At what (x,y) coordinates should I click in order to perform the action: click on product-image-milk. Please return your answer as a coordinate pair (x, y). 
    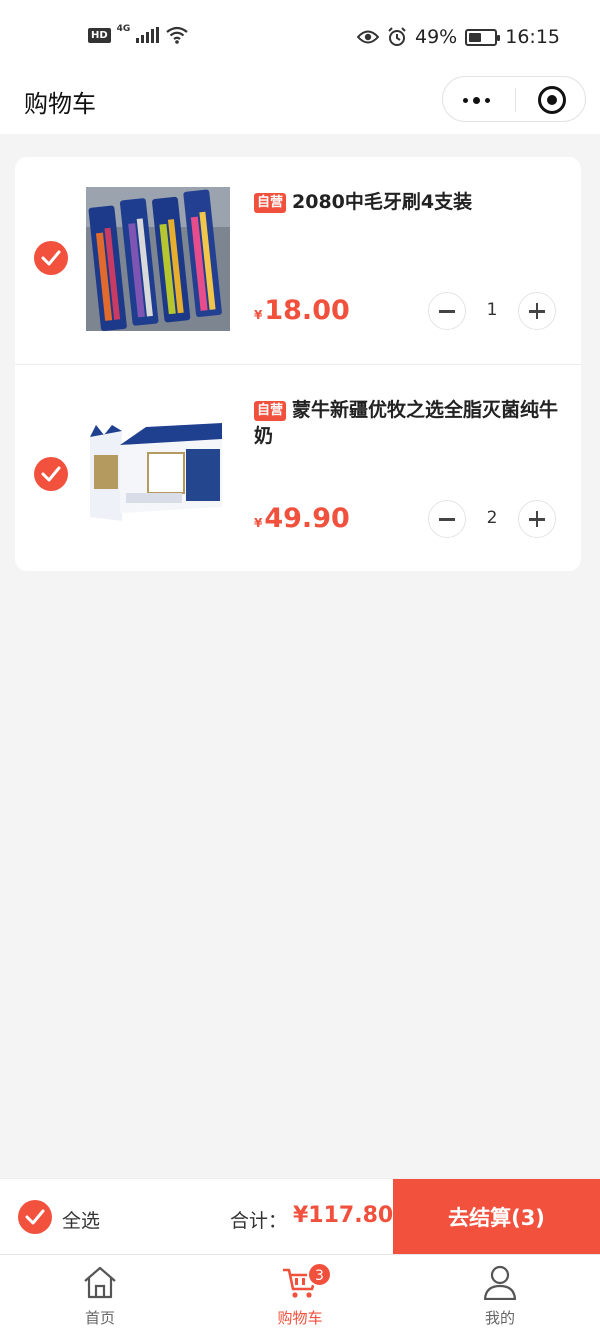
    Looking at the image, I should click on (158, 467).